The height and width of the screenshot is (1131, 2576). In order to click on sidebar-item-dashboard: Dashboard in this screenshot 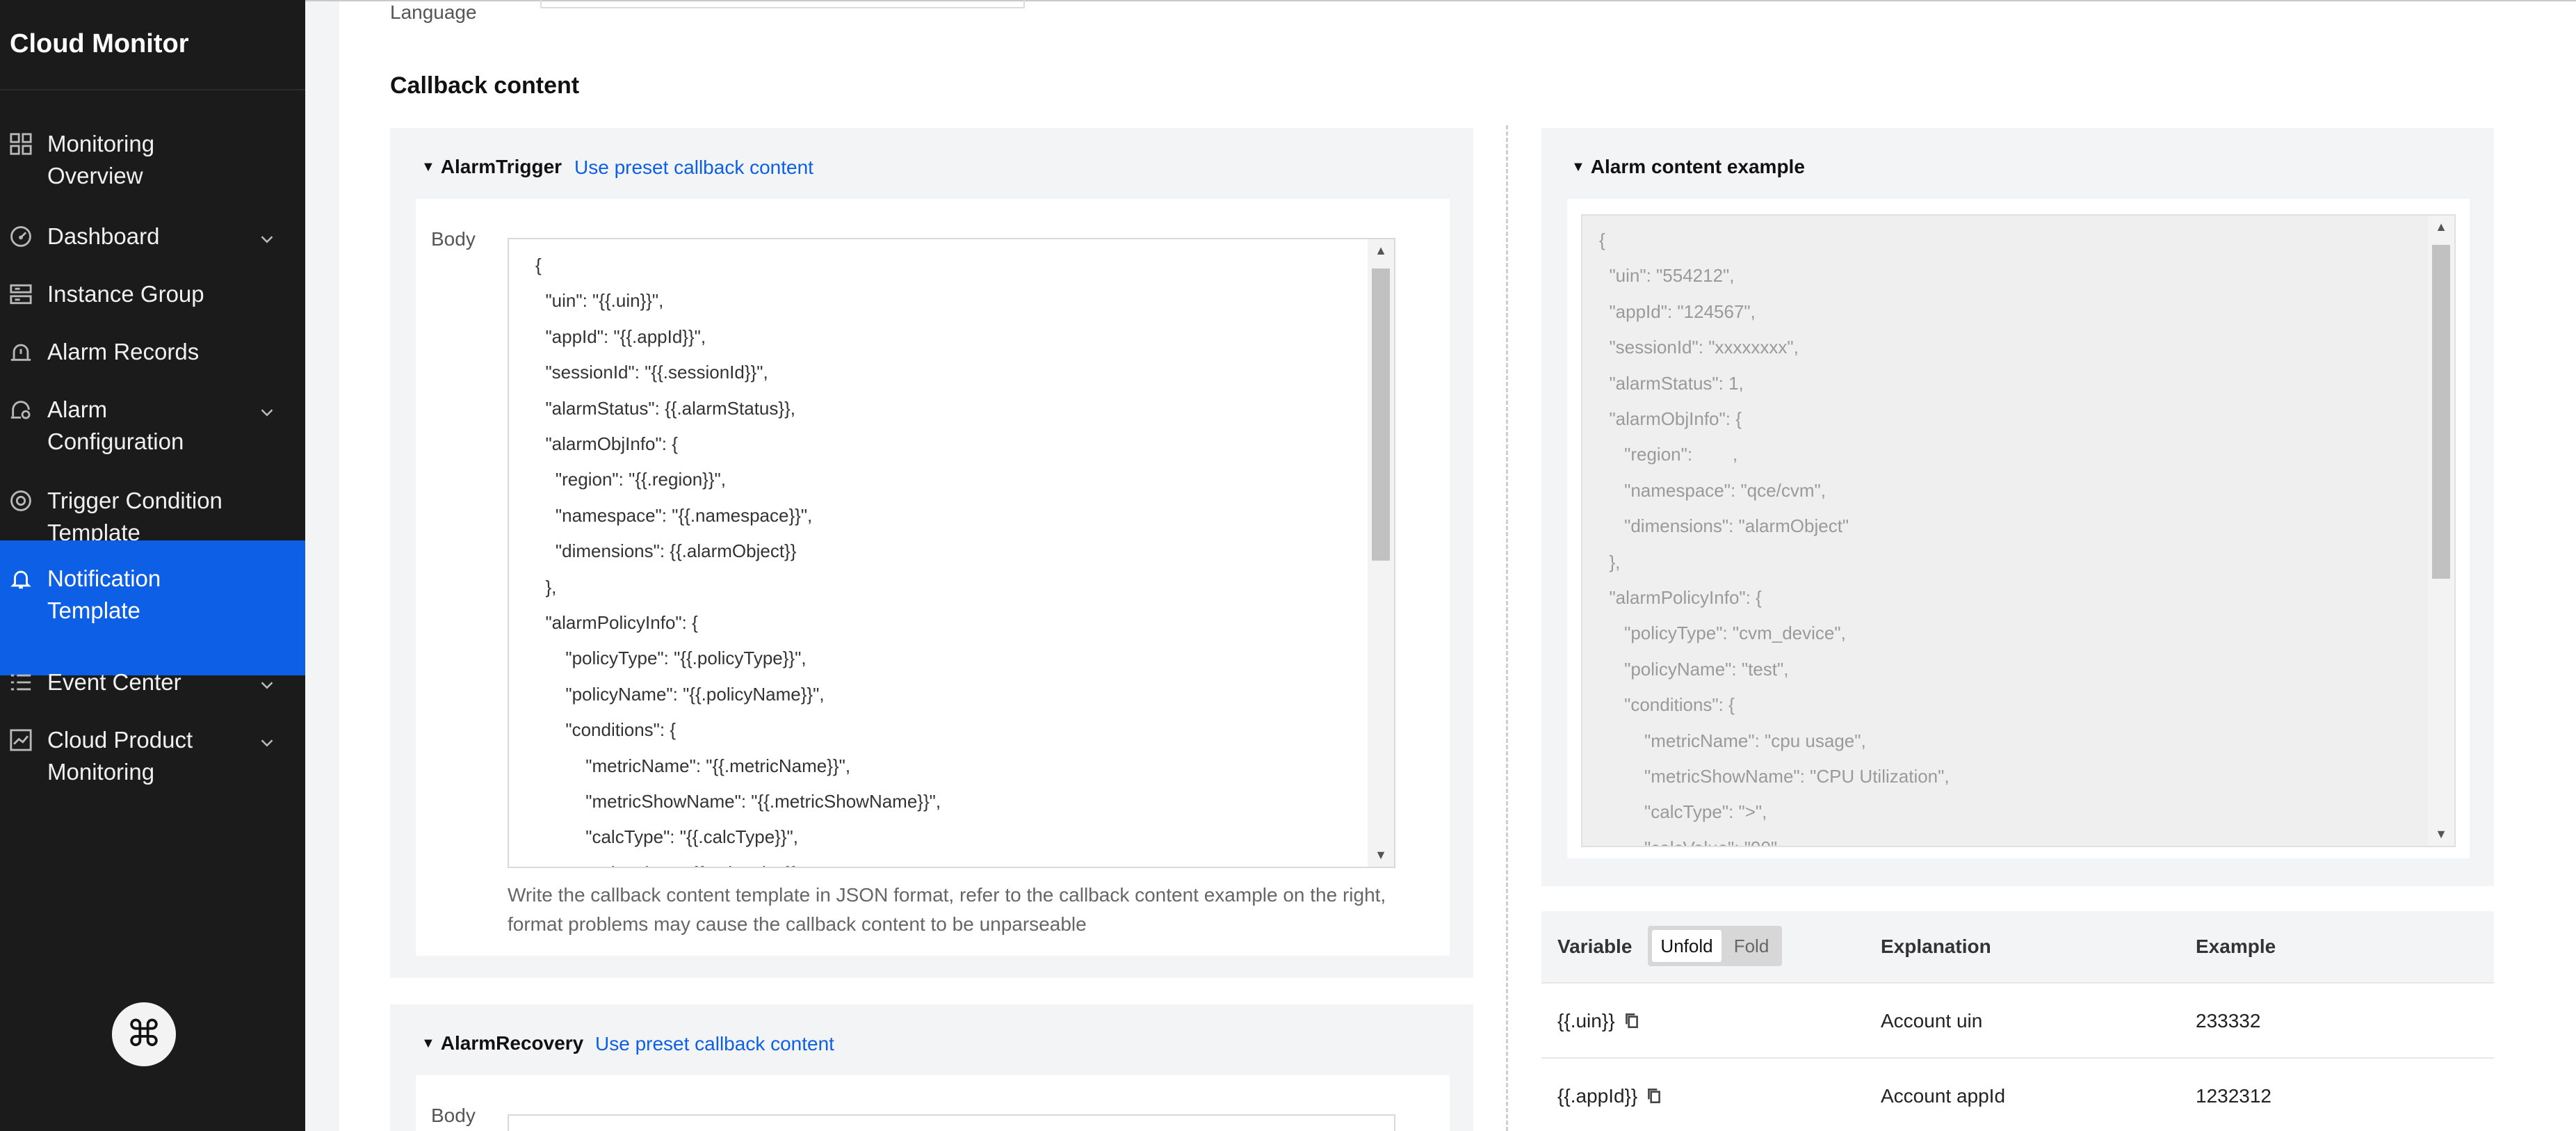, I will do `click(152, 236)`.